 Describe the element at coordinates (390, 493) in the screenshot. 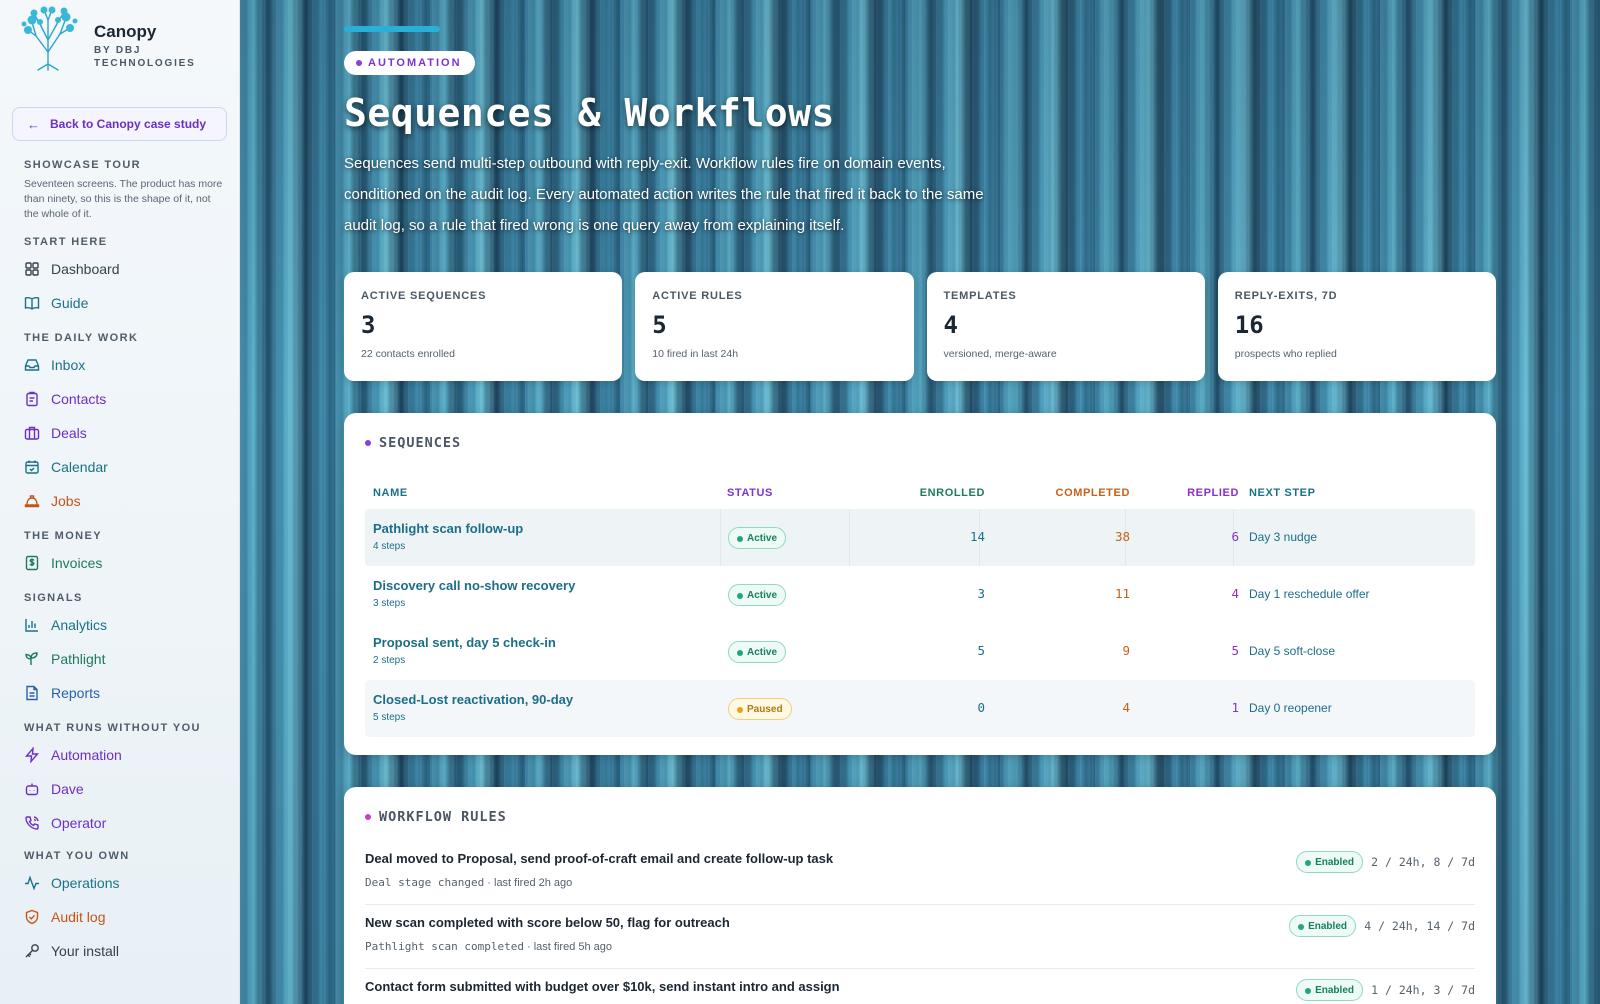

I see `col-name: NAME` at that location.